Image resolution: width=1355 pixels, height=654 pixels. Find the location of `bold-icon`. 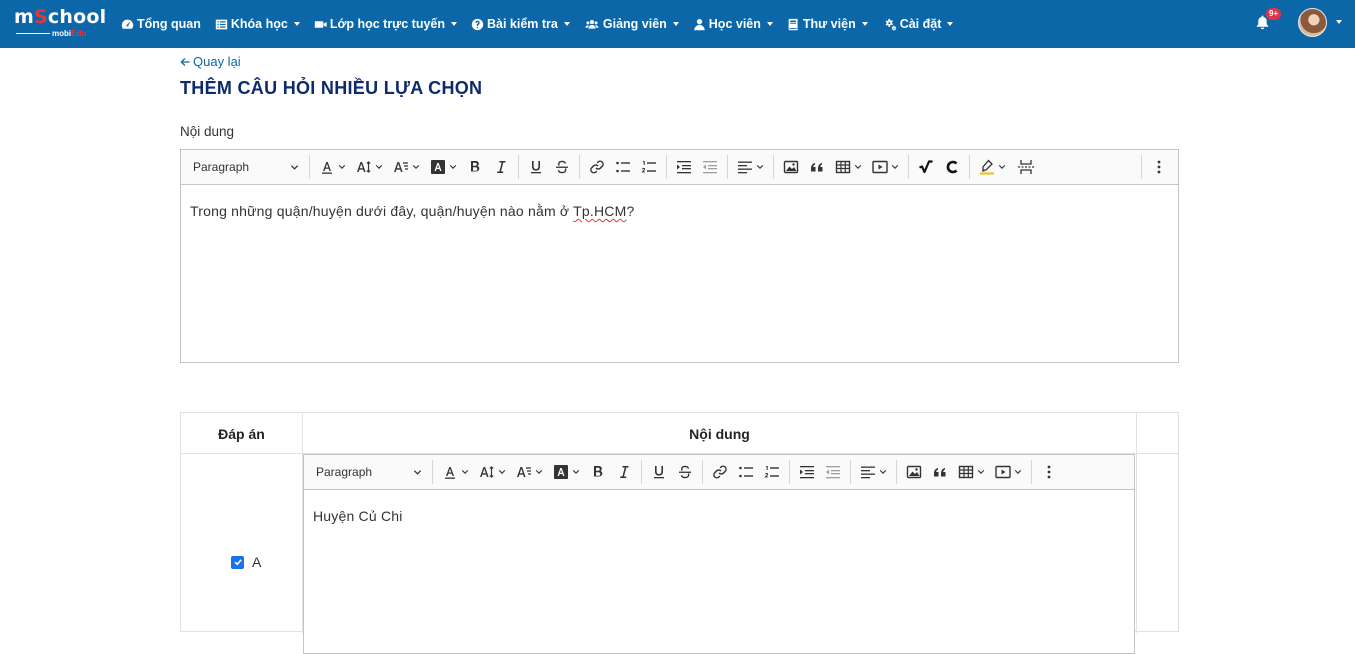

bold-icon is located at coordinates (475, 166).